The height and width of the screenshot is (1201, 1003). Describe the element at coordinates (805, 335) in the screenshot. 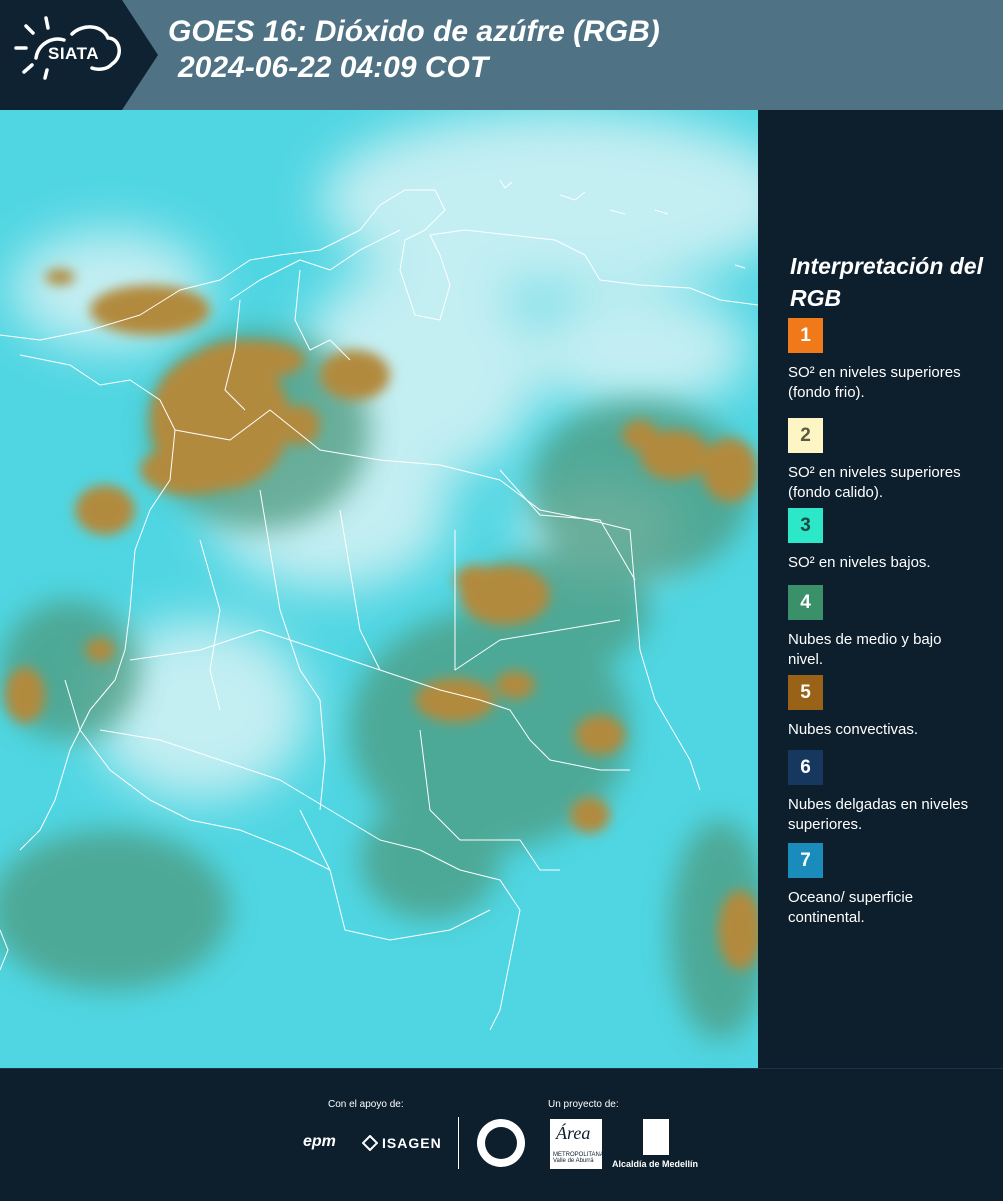

I see `legend-swatch: 1` at that location.